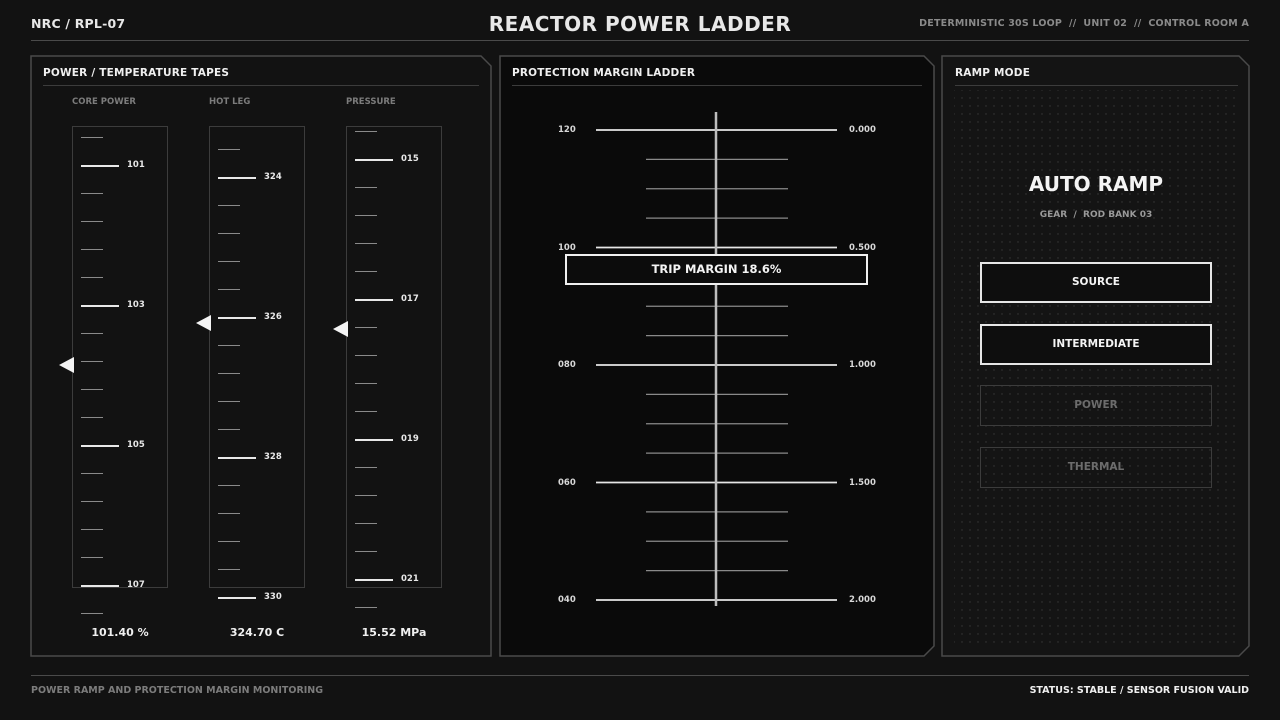 This screenshot has height=720, width=1280. I want to click on tape-tick-label: 105, so click(136, 445).